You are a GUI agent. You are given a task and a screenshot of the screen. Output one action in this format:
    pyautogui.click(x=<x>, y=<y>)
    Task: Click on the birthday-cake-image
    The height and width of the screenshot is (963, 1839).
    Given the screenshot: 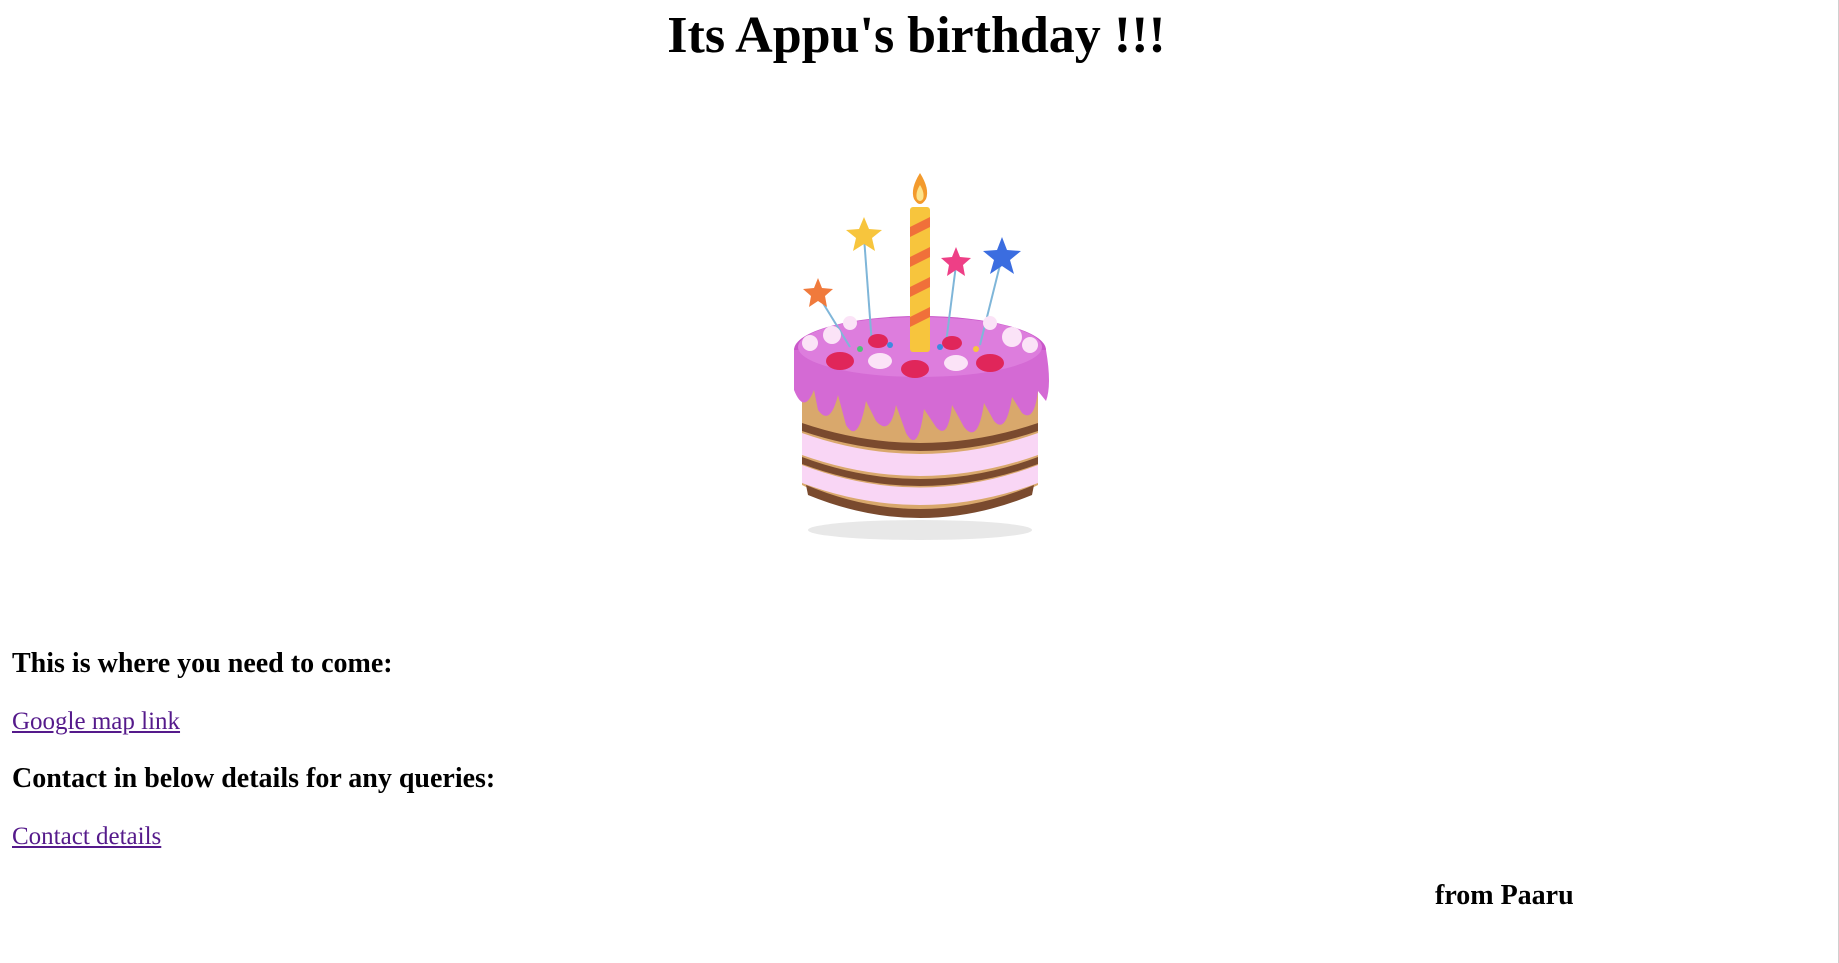 What is the action you would take?
    pyautogui.click(x=920, y=355)
    